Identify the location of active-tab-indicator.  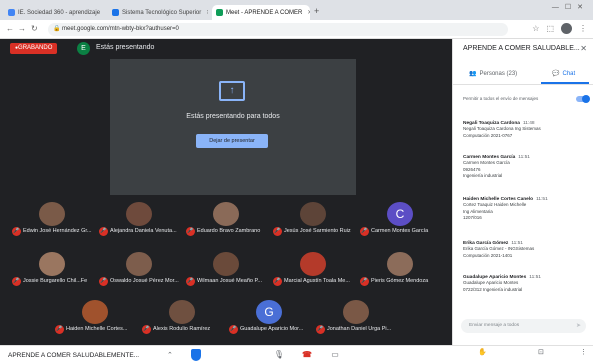
(565, 83).